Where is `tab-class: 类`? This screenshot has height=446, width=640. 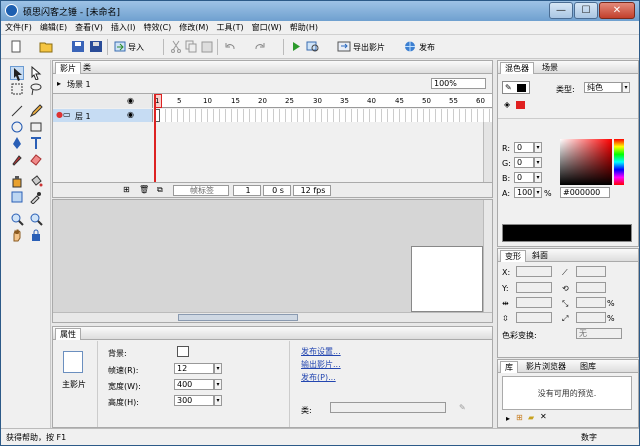 tab-class: 类 is located at coordinates (87, 68).